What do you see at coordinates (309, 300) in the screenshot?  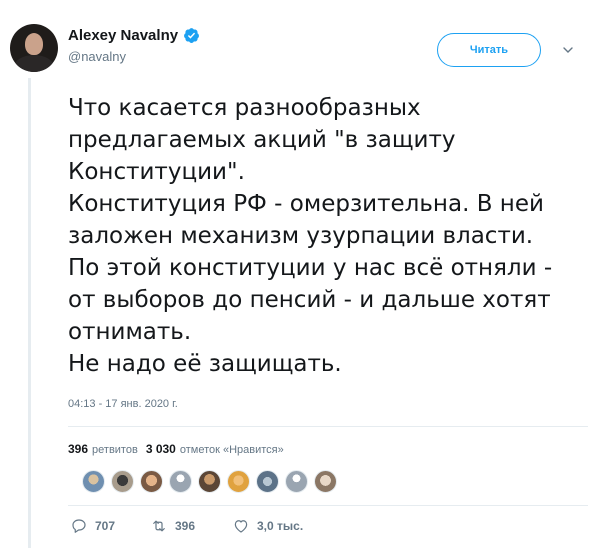 I see `tweet-text-line: от выборов до пенсий - и дальше хотят` at bounding box center [309, 300].